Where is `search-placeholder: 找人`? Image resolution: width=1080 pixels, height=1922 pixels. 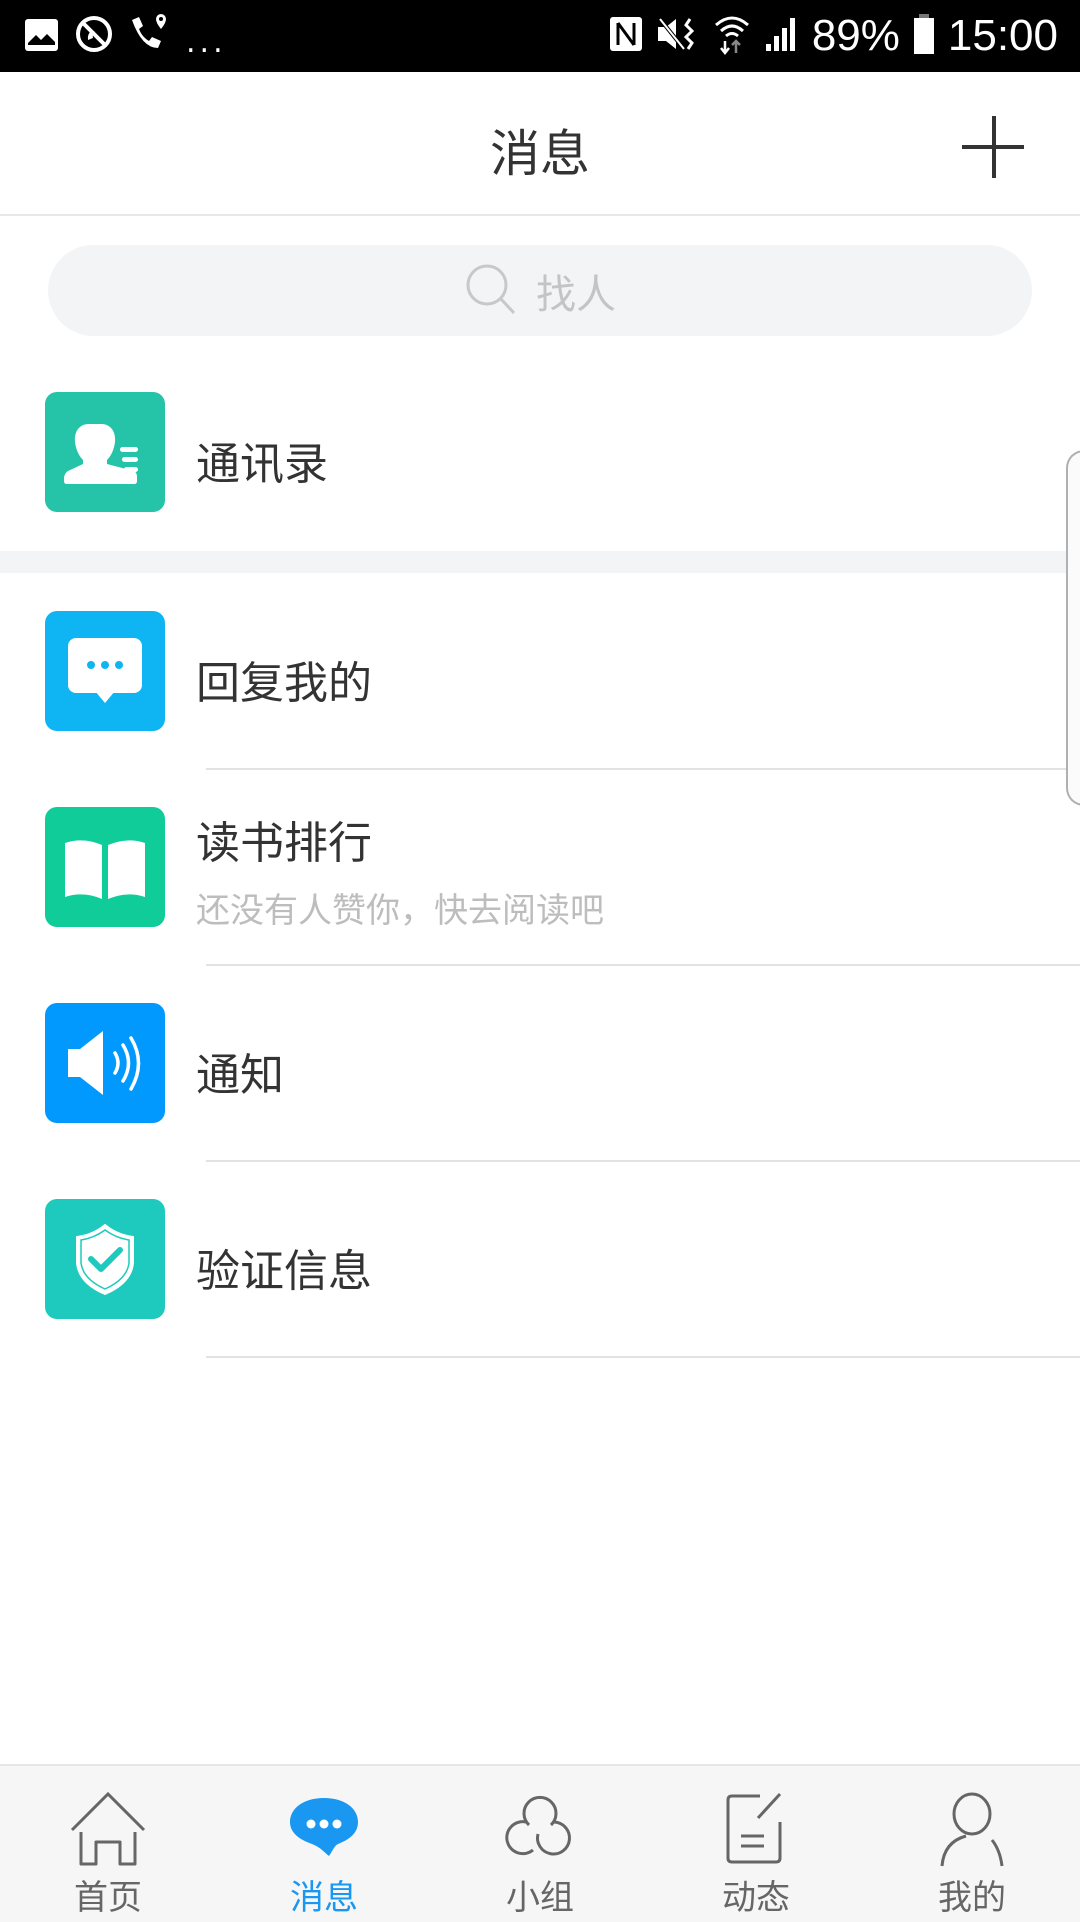 search-placeholder: 找人 is located at coordinates (576, 294).